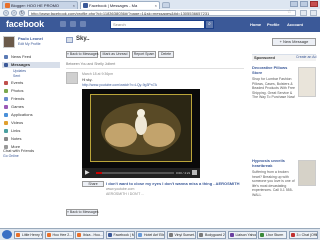 This screenshot has height=240, width=320. What do you see at coordinates (25, 24) in the screenshot?
I see `facebook-logo: facebook` at bounding box center [25, 24].